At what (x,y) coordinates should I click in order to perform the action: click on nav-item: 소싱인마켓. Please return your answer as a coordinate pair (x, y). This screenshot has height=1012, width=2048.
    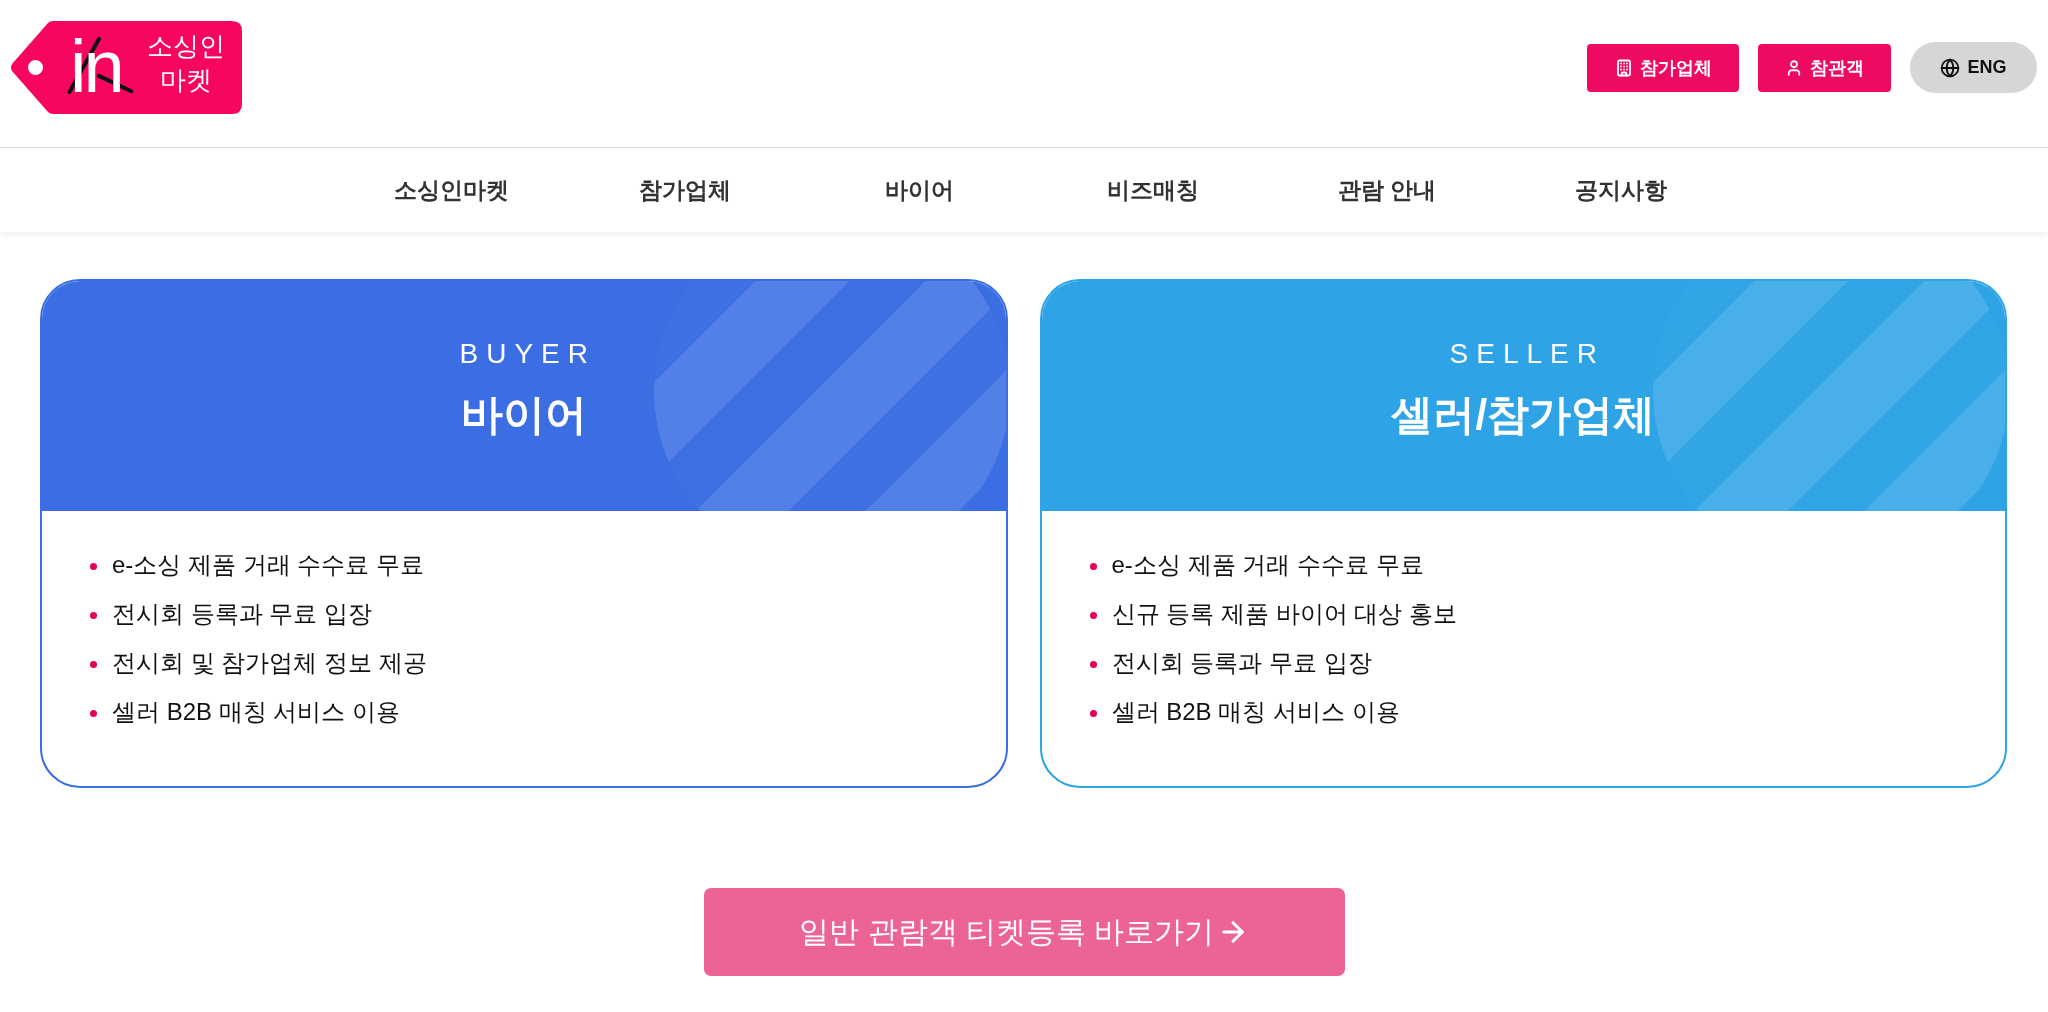
    Looking at the image, I should click on (451, 190).